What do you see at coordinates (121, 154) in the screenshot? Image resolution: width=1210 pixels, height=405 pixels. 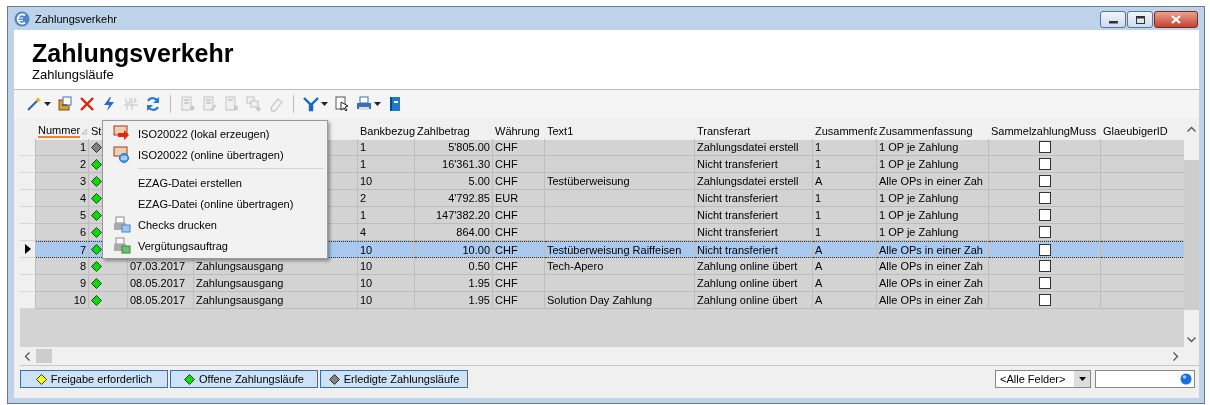 I see `file-globe-icon` at bounding box center [121, 154].